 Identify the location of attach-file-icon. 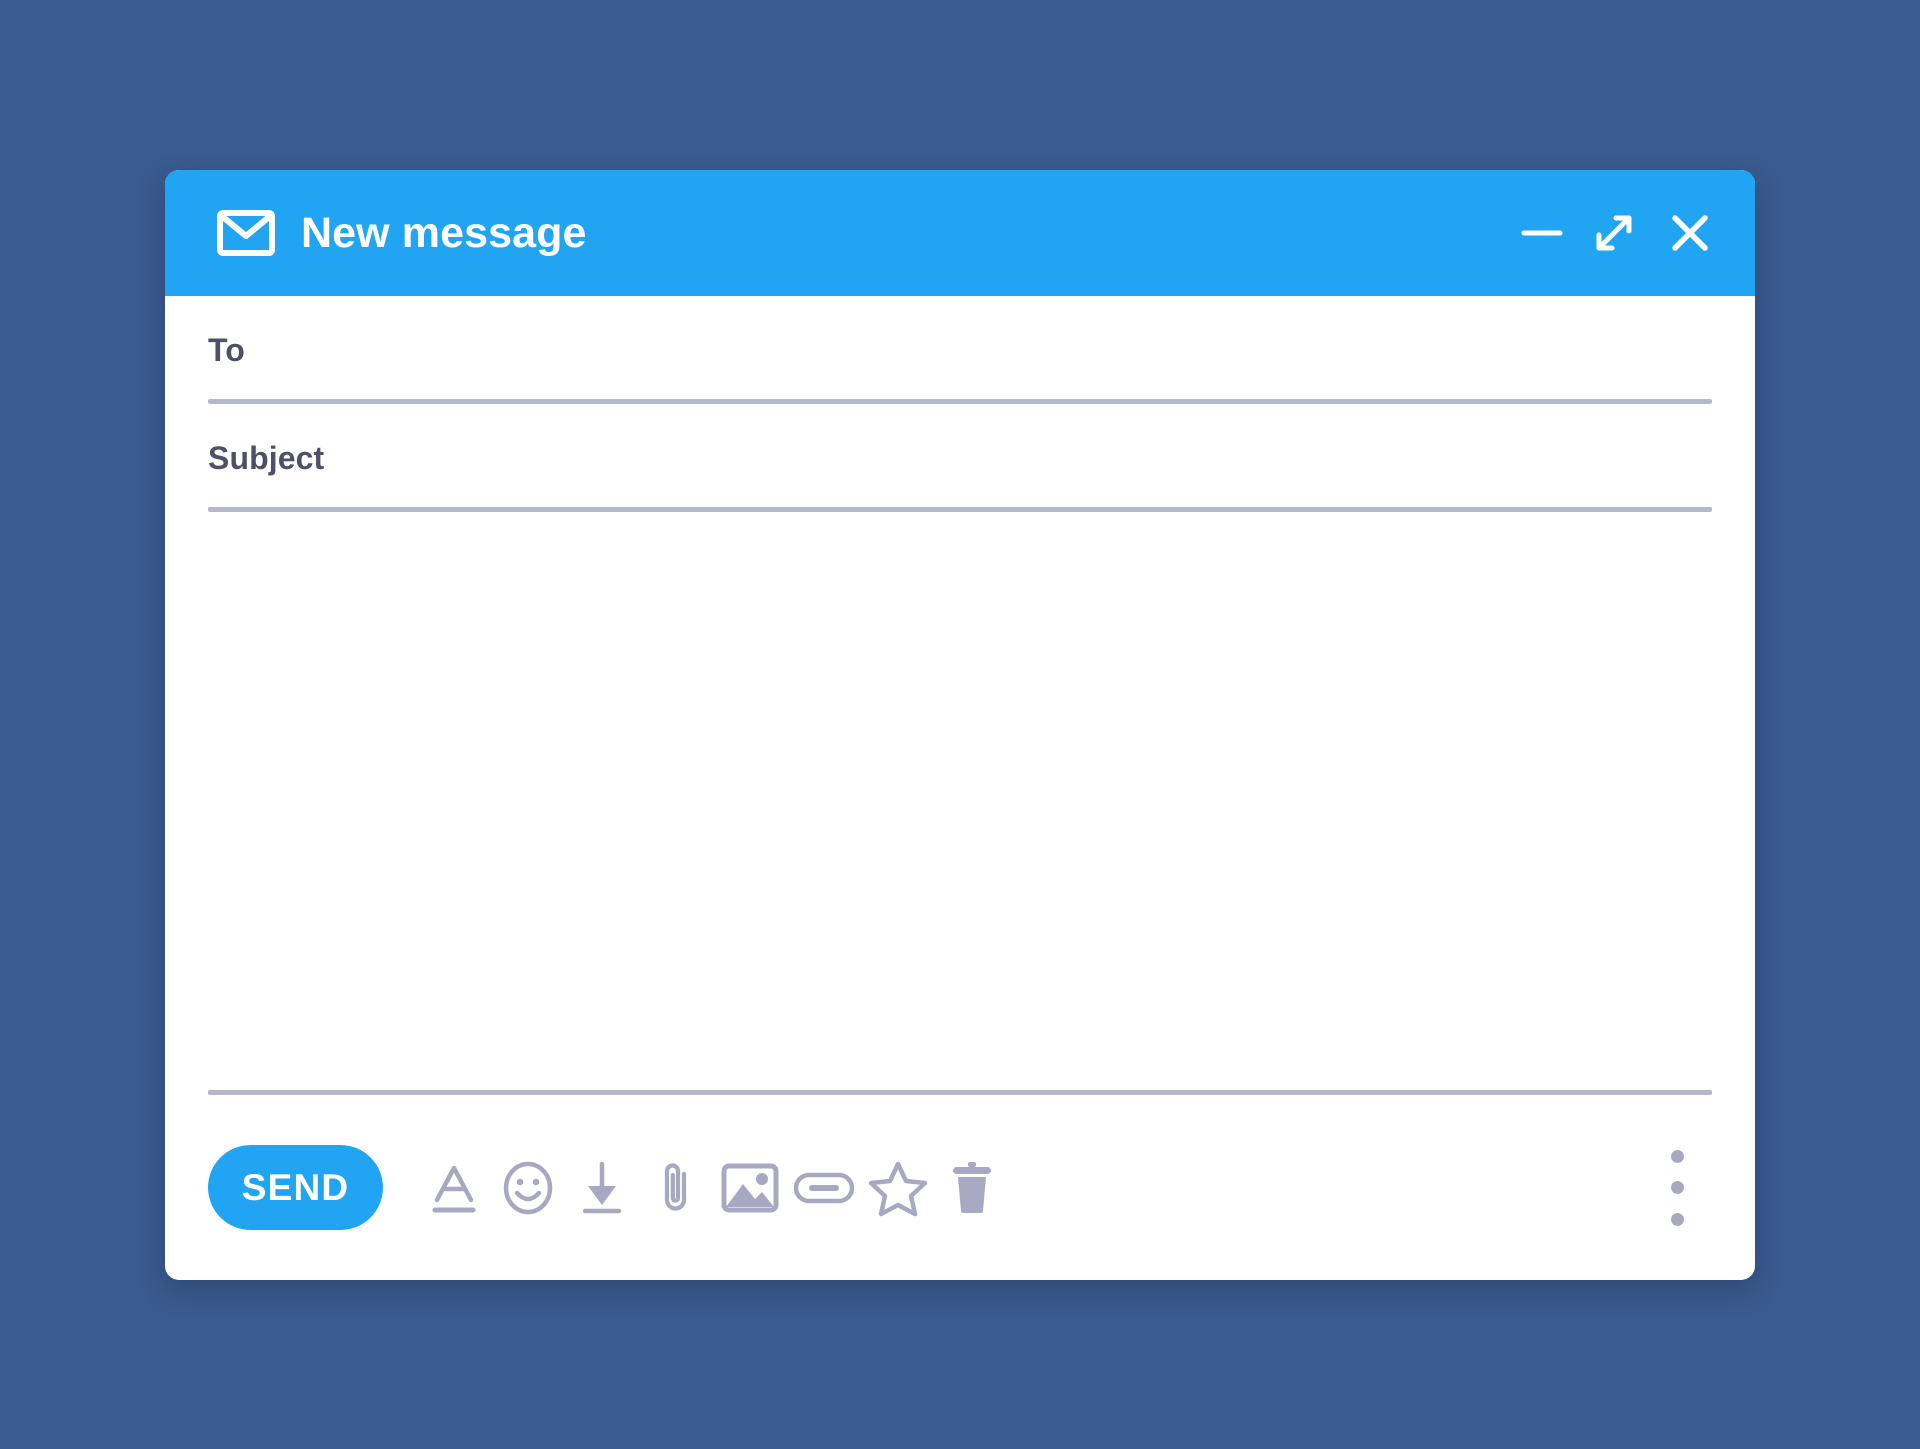
(675, 1186).